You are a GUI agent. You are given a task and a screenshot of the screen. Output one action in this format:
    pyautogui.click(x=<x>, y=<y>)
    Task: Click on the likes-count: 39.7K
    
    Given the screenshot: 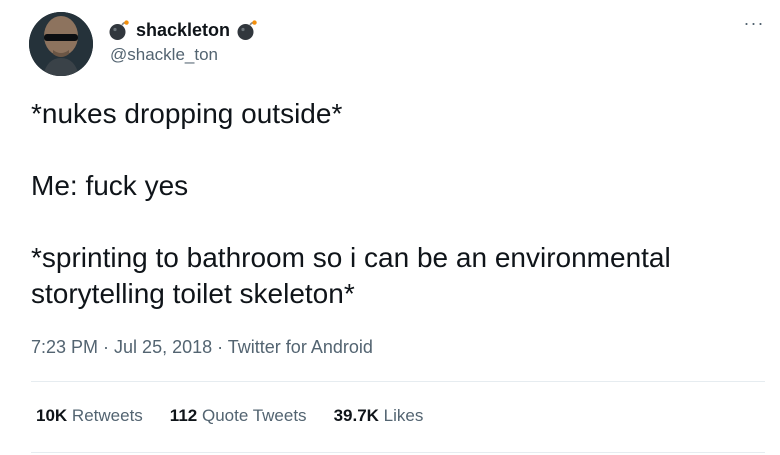 What is the action you would take?
    pyautogui.click(x=356, y=415)
    